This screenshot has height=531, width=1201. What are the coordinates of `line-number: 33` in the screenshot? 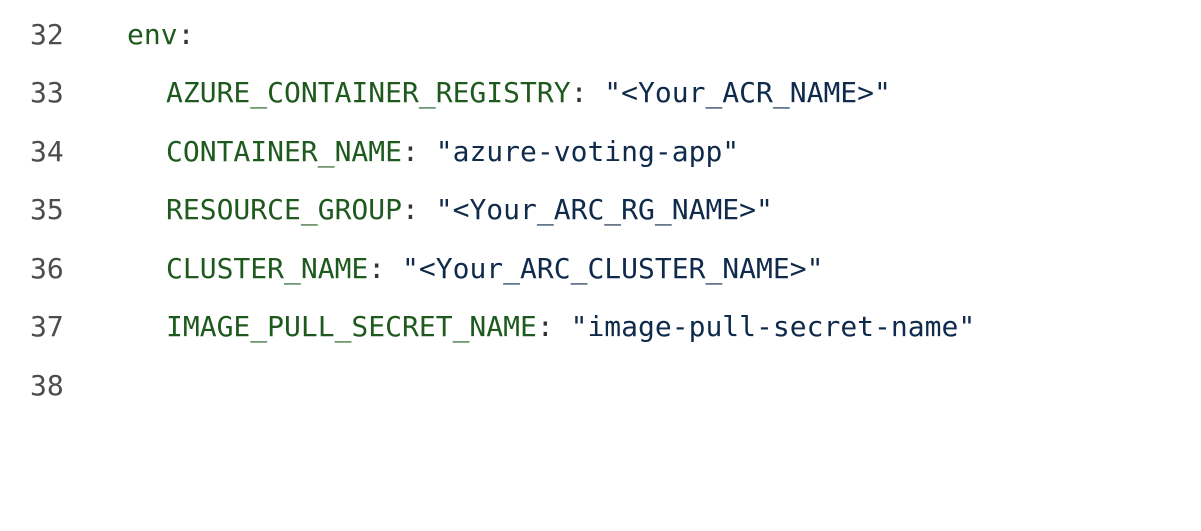 It's located at (47, 92).